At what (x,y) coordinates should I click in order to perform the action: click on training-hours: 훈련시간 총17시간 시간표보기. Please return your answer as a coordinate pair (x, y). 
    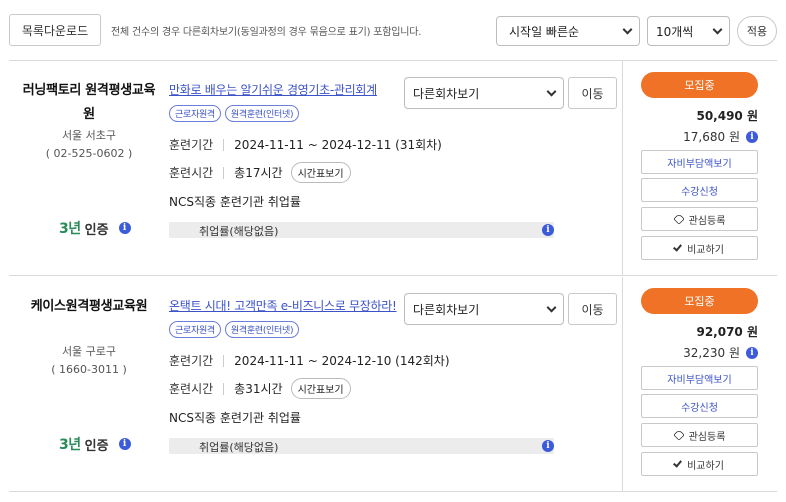
    Looking at the image, I should click on (260, 172).